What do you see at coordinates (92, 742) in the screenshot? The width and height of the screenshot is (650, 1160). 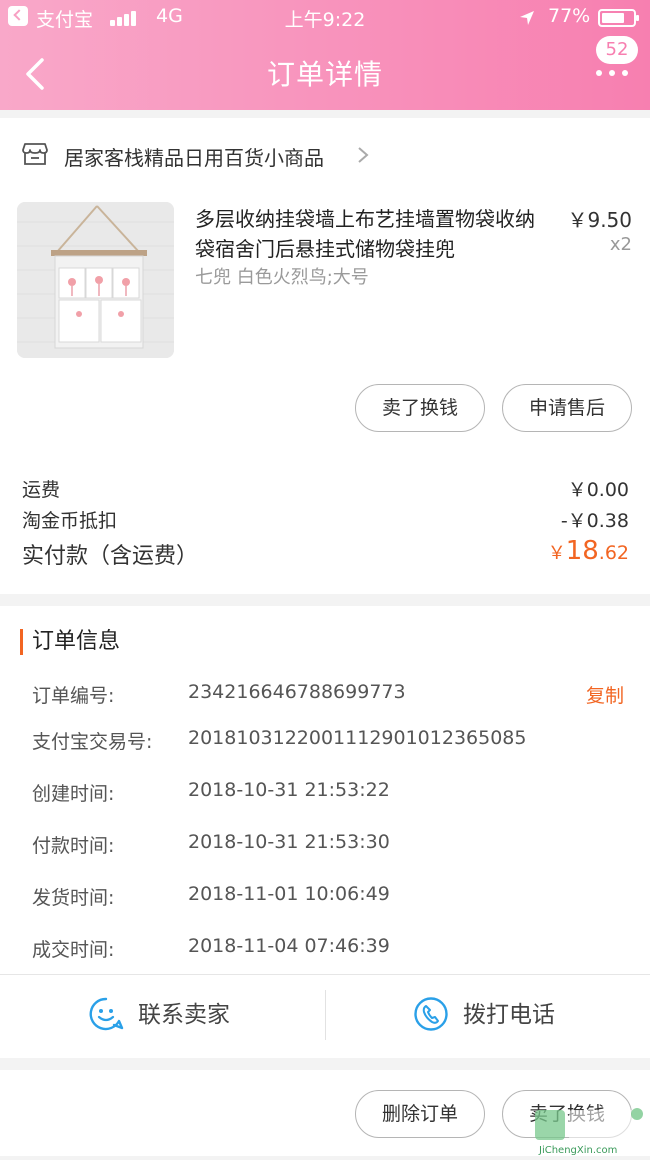 I see `alipay-trade-number-label: 支付宝交易号:` at bounding box center [92, 742].